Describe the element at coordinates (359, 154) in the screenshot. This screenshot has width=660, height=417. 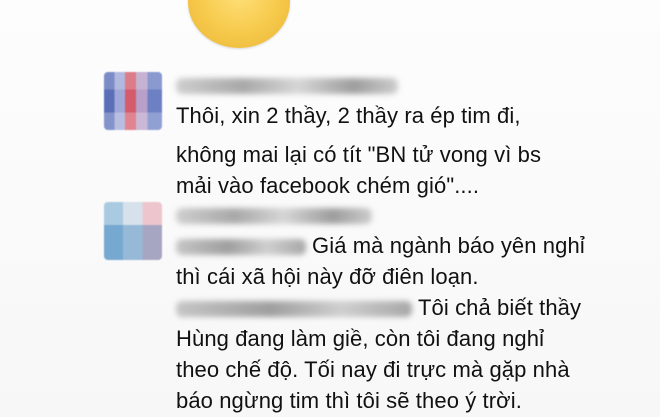
I see `comment-text-line: không mai lại có tít "BN tử vong vì bs` at that location.